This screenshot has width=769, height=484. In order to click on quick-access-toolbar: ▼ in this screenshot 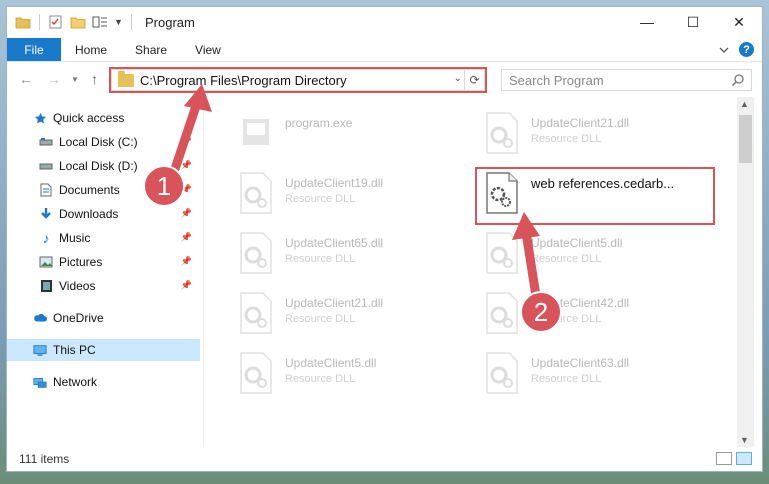, I will do `click(74, 22)`.